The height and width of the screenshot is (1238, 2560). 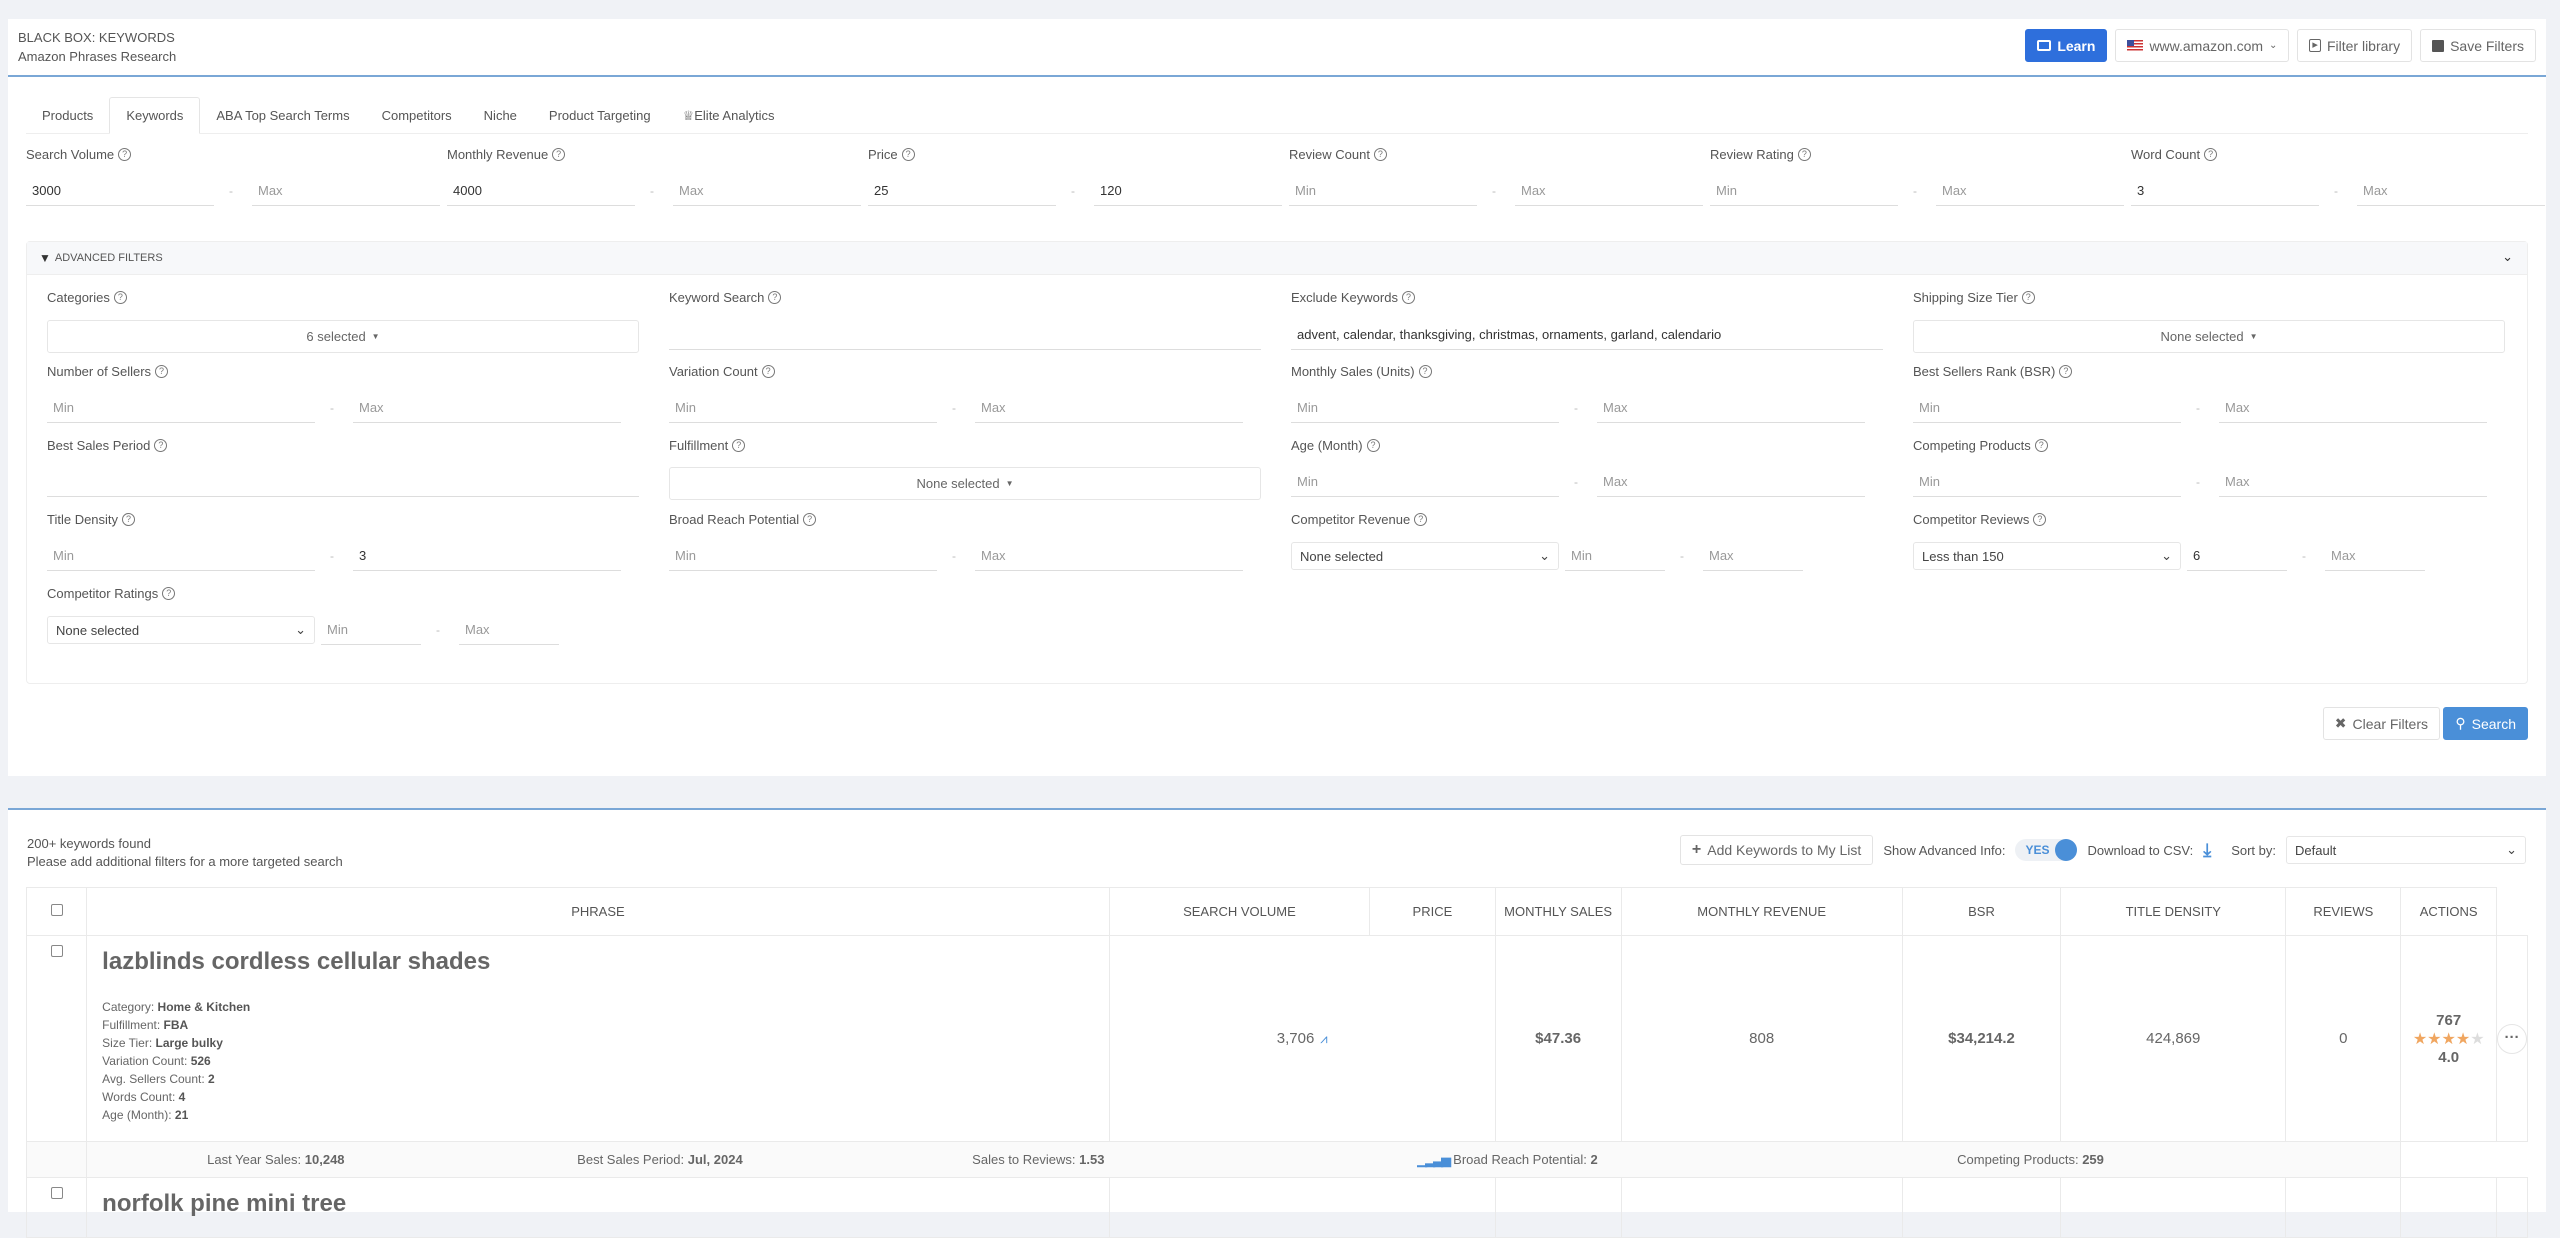 I want to click on broad-reach-potential-max-input, so click(x=1109, y=556).